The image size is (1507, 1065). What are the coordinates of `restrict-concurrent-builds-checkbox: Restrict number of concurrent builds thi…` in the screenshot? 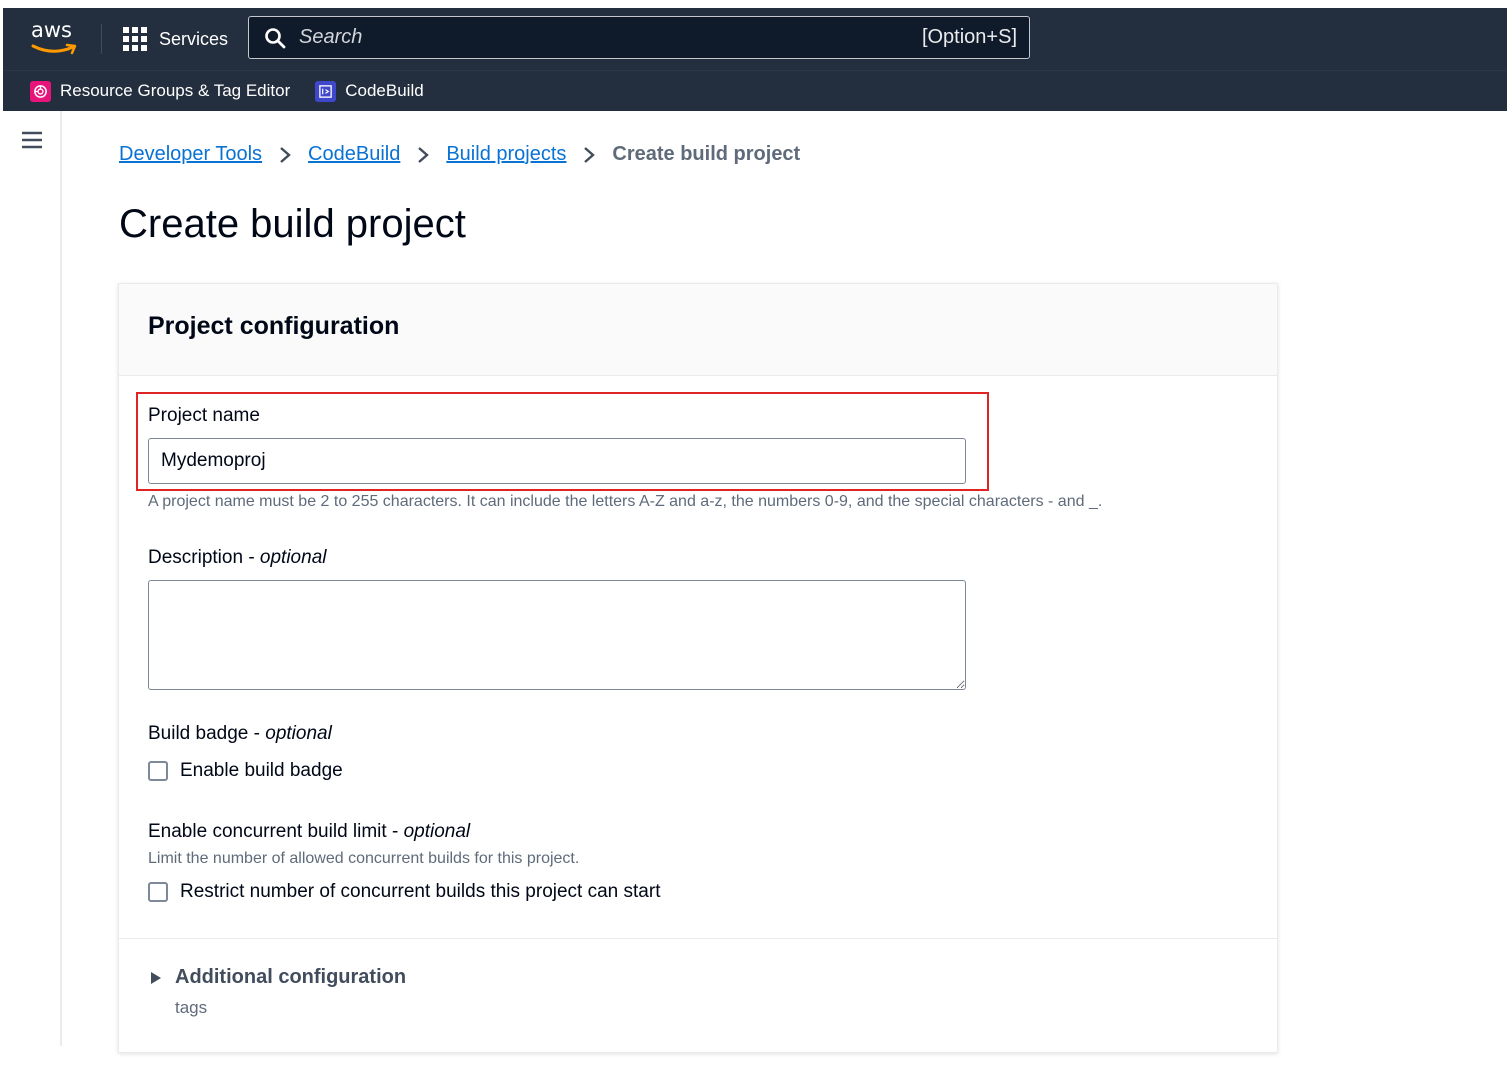 It's located at (404, 892).